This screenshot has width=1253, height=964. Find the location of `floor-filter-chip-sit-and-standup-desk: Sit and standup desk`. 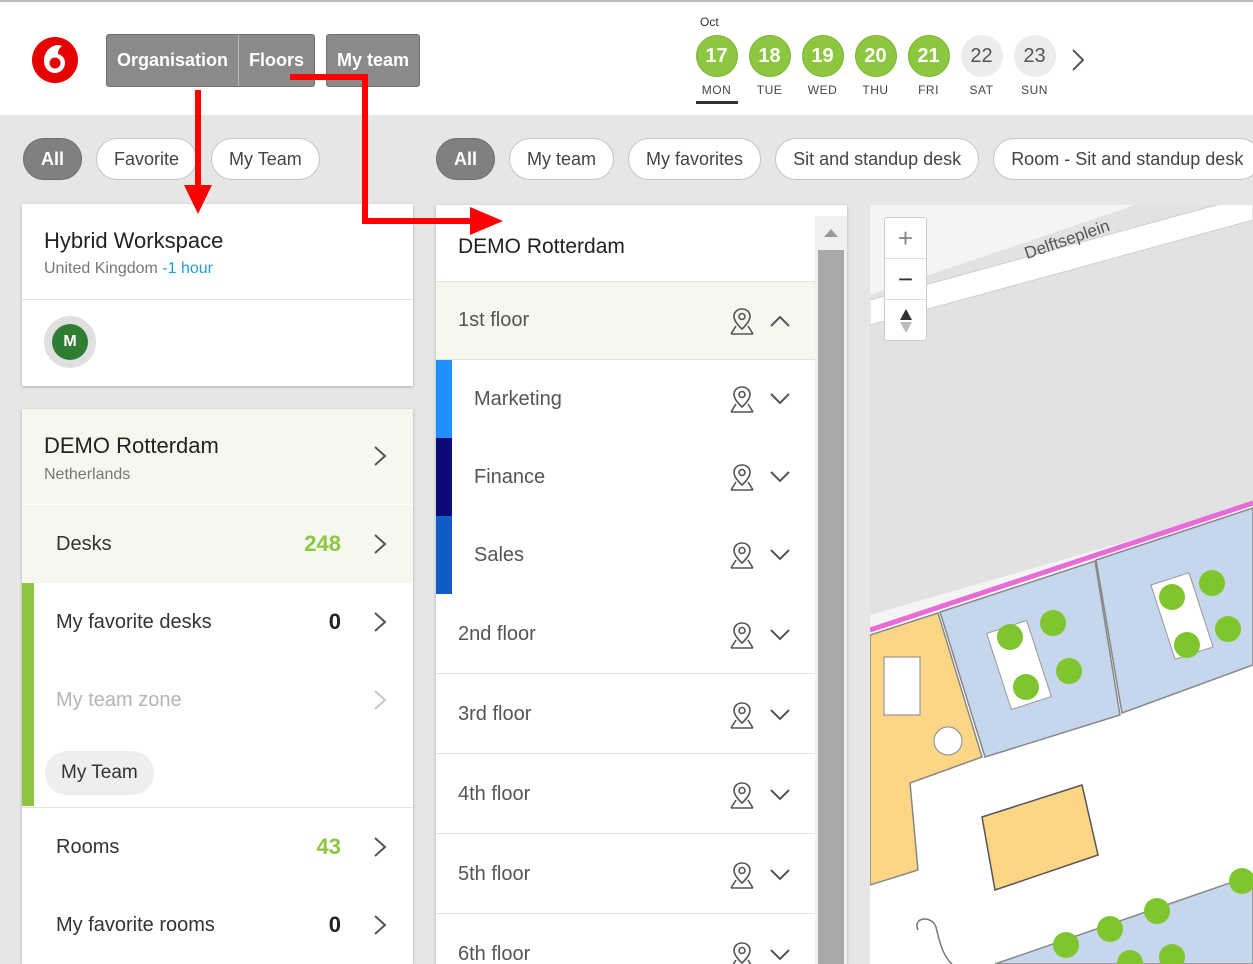

floor-filter-chip-sit-and-standup-desk: Sit and standup desk is located at coordinates (877, 159).